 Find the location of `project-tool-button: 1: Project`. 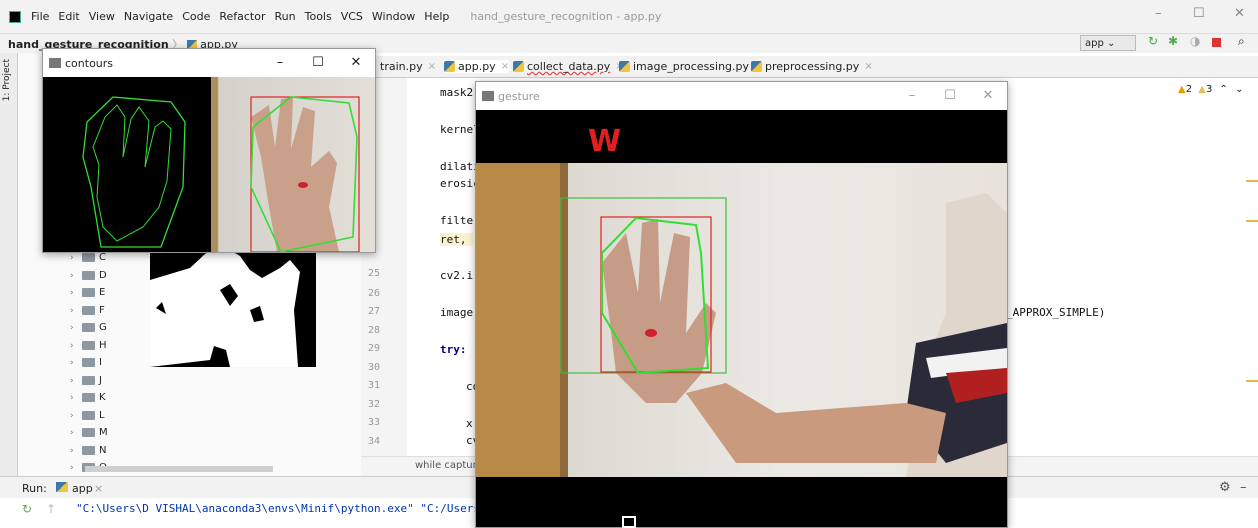

project-tool-button: 1: Project is located at coordinates (7, 80).